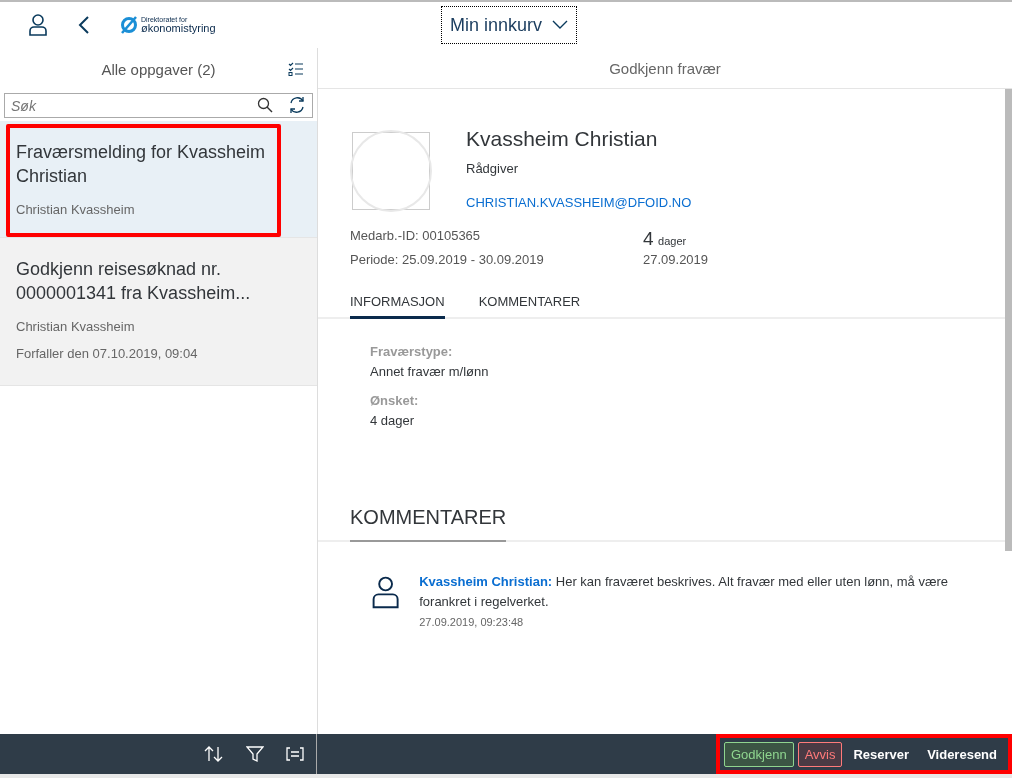  I want to click on view-selector: Min innkurv, so click(509, 25).